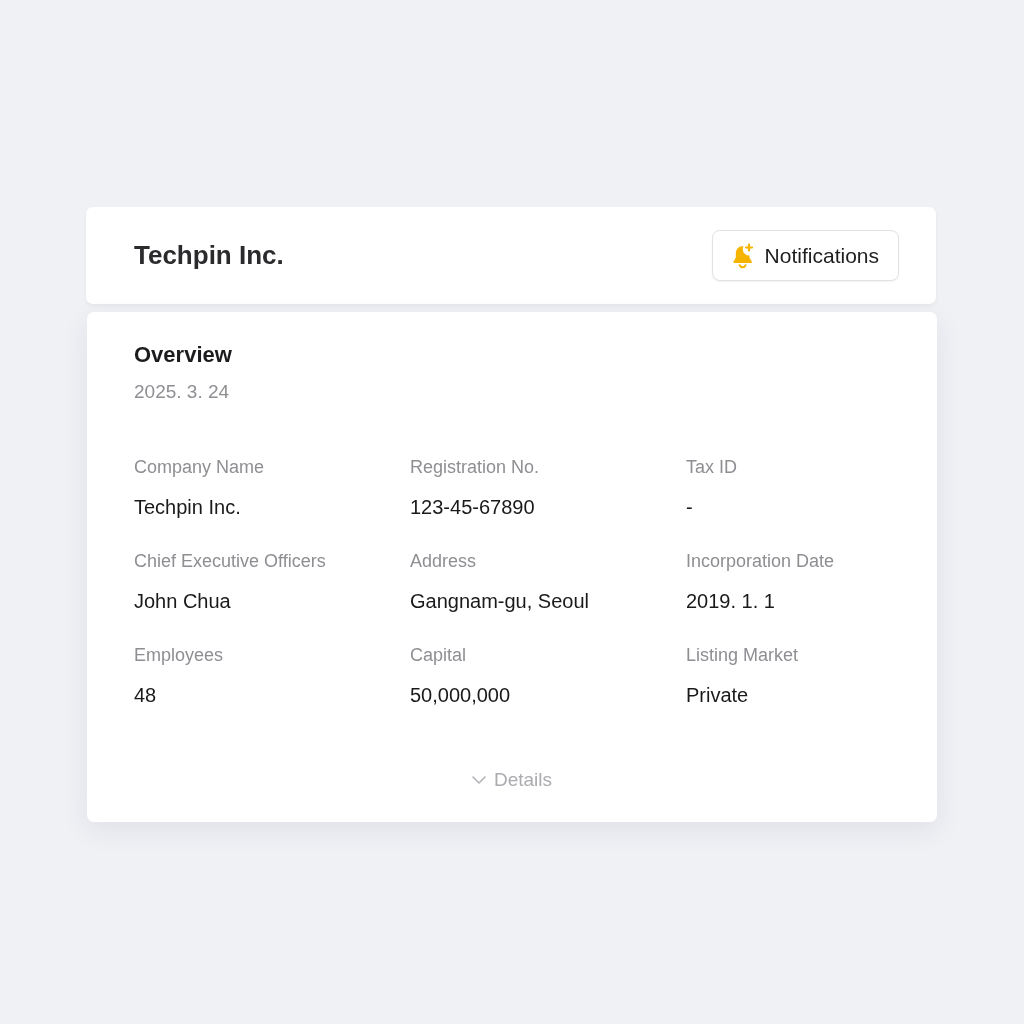 Image resolution: width=1024 pixels, height=1024 pixels. What do you see at coordinates (760, 561) in the screenshot?
I see `field-label: Incorporation Date` at bounding box center [760, 561].